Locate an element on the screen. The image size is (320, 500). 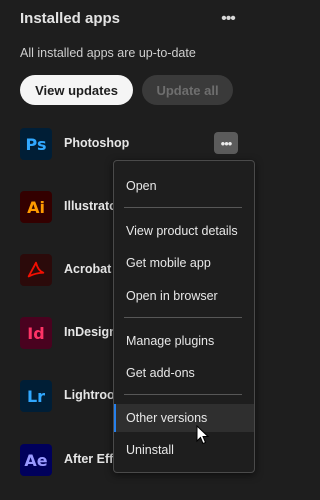
acrobat-icon is located at coordinates (36, 270).